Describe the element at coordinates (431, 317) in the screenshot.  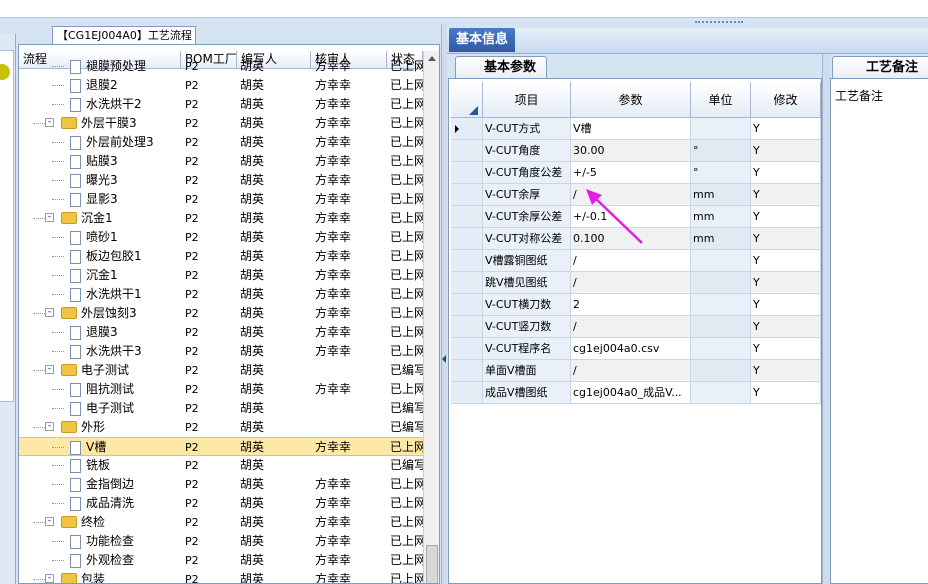
I see `tree-vertical-scrollbar` at that location.